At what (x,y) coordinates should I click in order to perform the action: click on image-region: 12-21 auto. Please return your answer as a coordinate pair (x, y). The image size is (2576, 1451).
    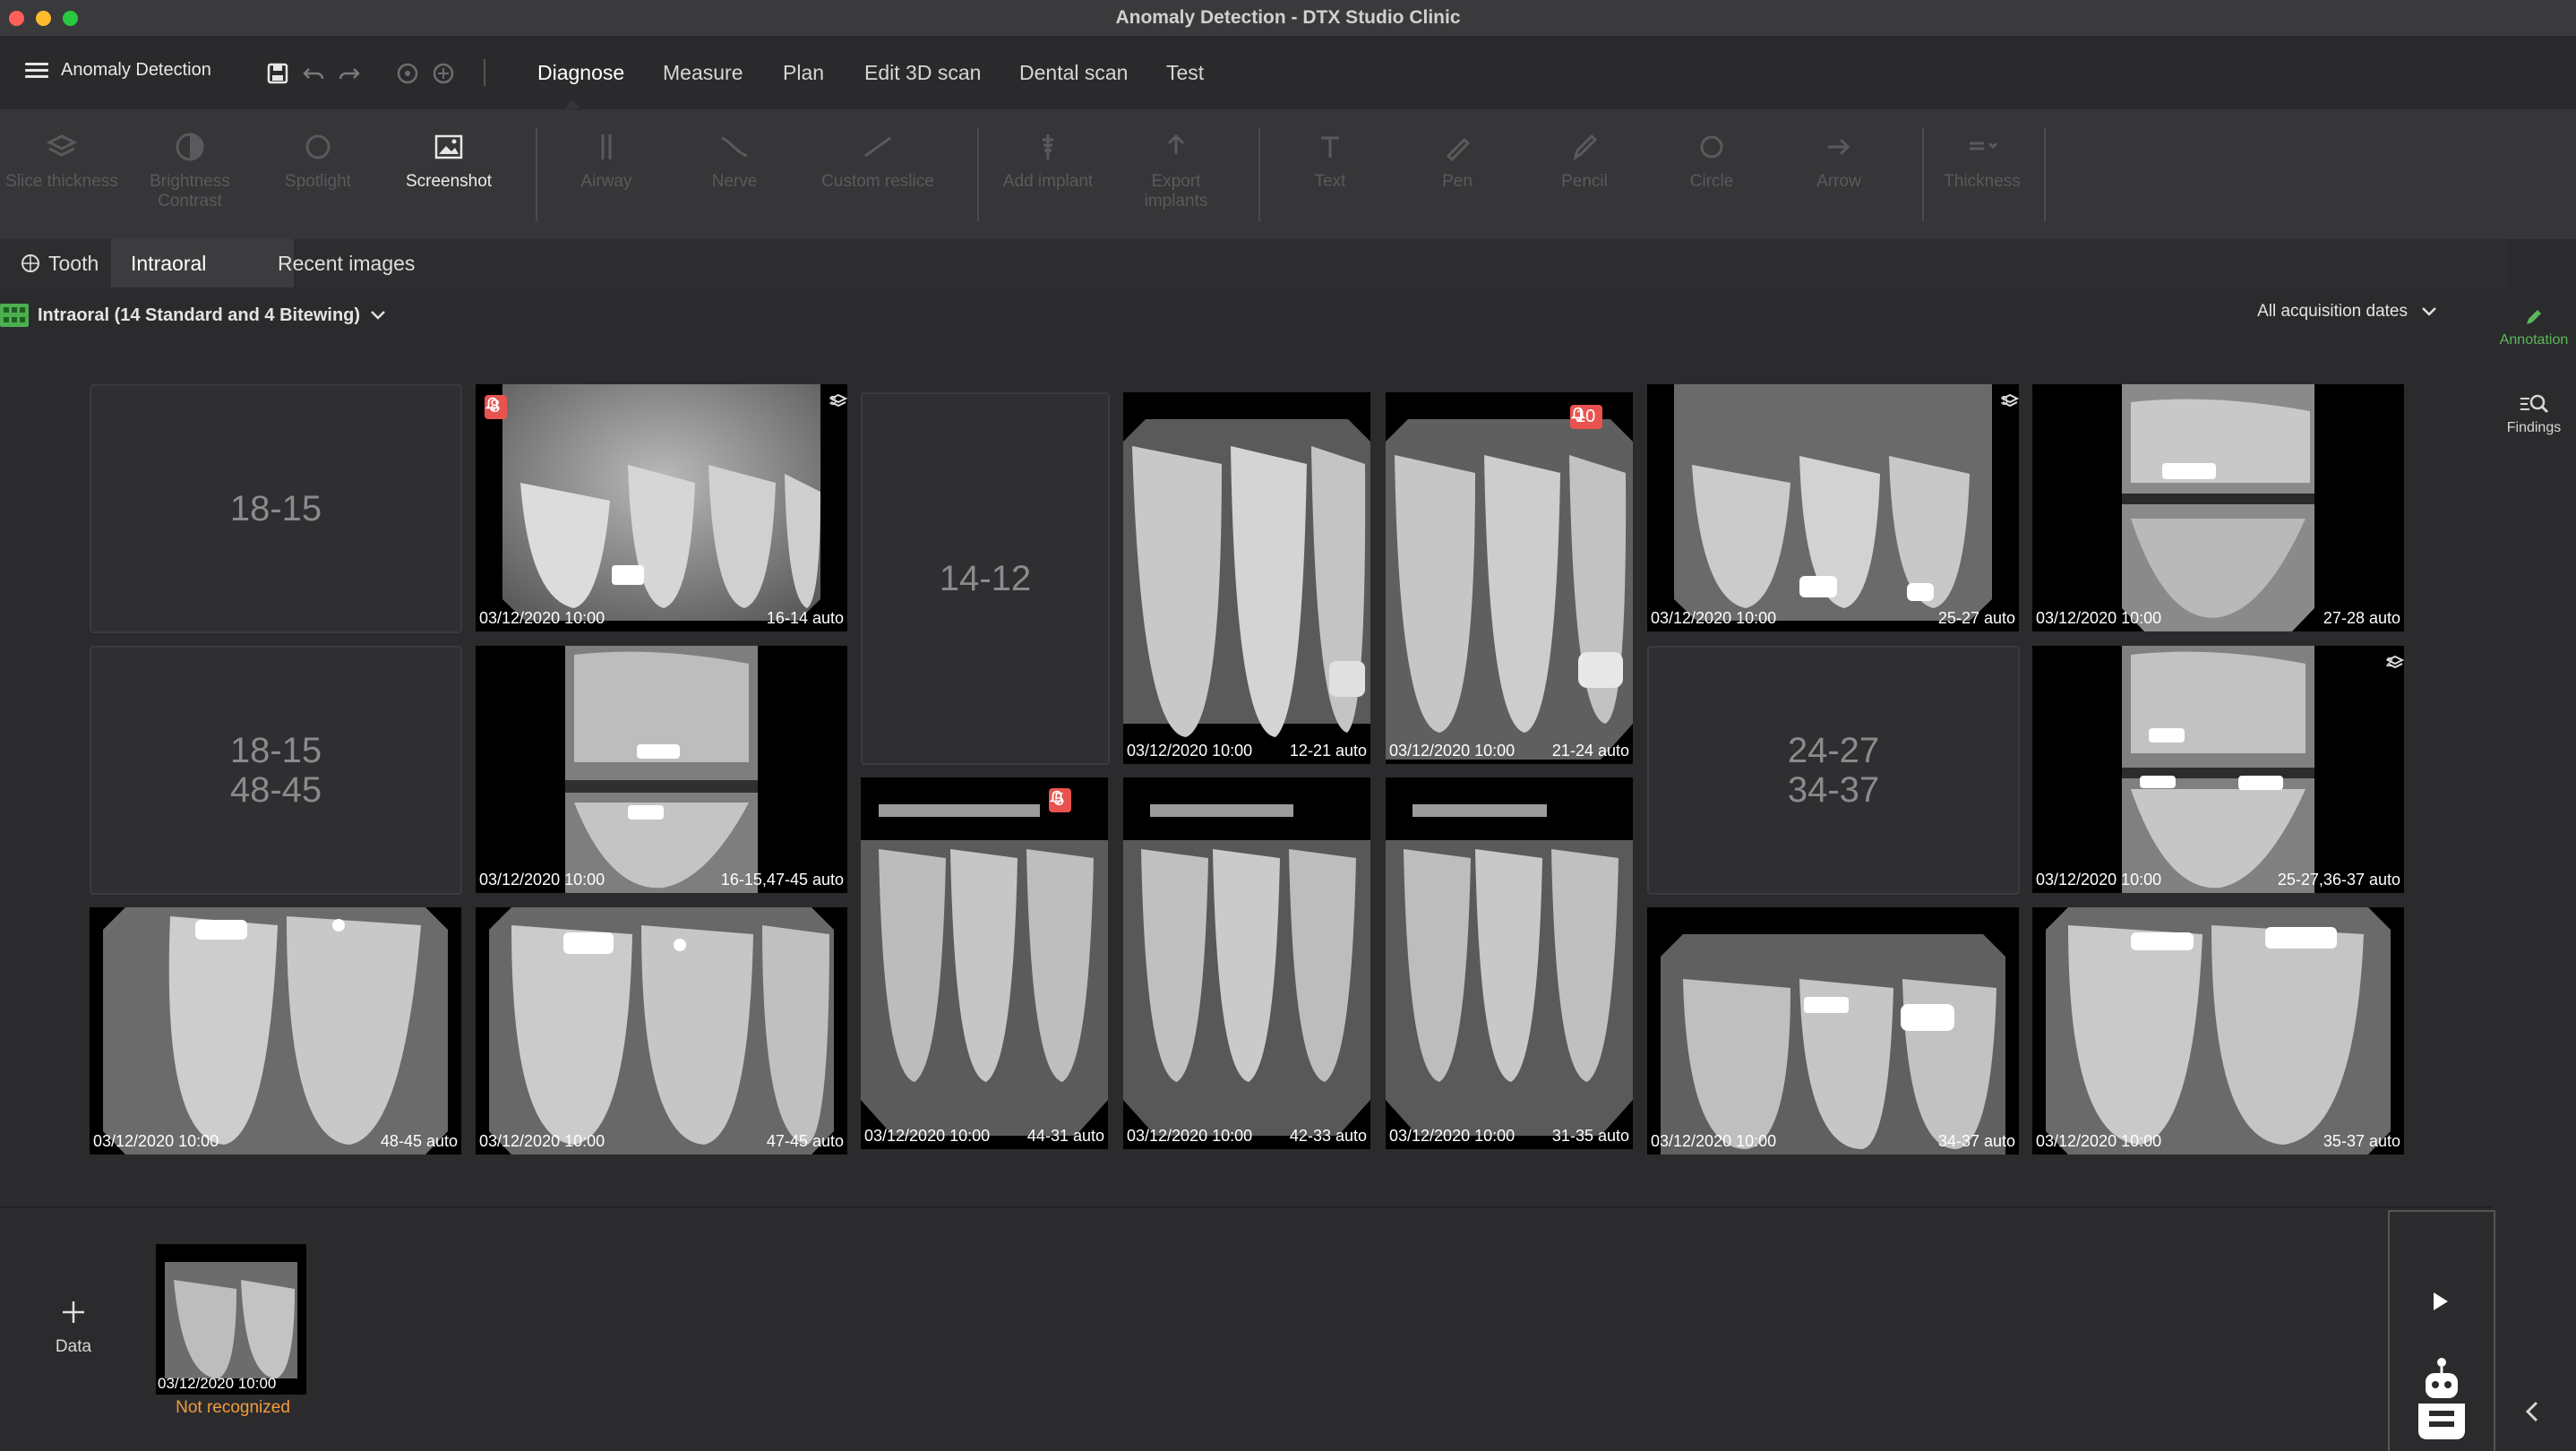
    Looking at the image, I should click on (1328, 751).